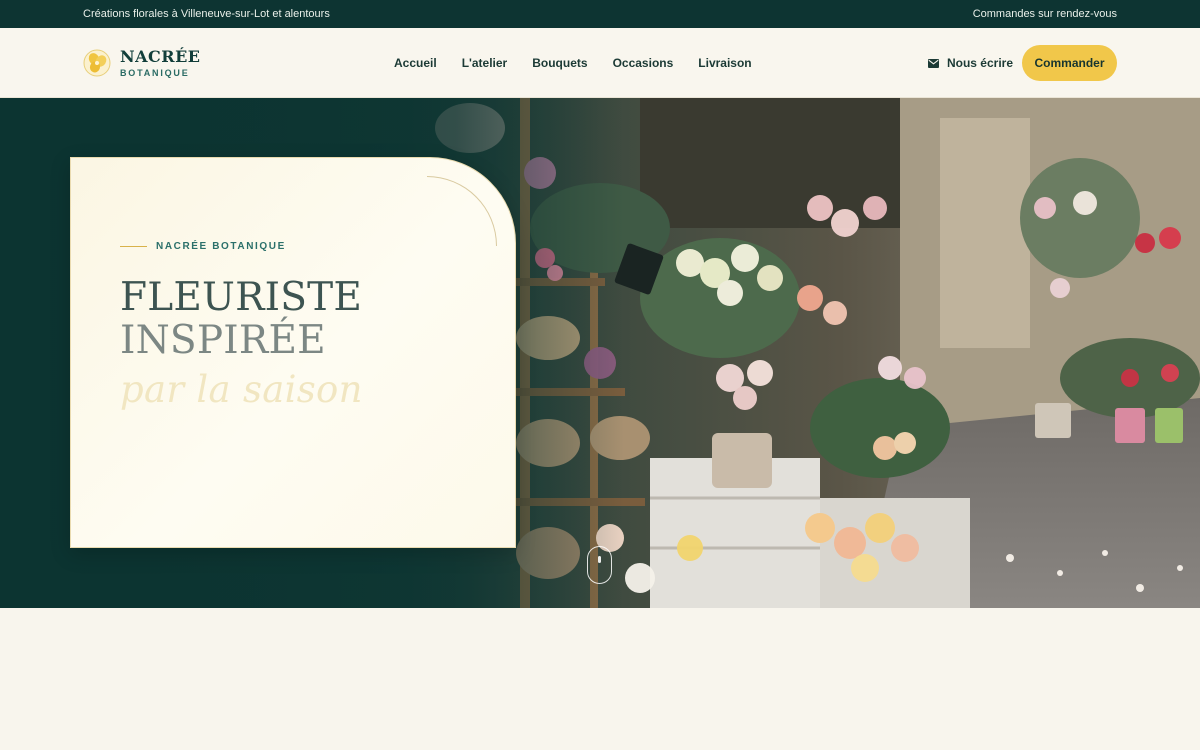  I want to click on announcement-right-text: Commandes sur rendez-vous, so click(1044, 14).